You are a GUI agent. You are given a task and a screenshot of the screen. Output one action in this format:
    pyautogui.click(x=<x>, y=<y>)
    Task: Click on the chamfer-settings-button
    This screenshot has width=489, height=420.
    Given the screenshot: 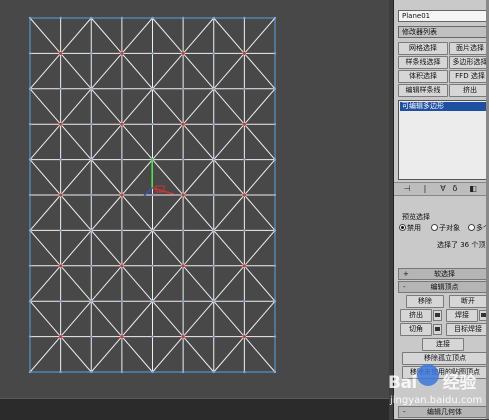 What is the action you would take?
    pyautogui.click(x=437, y=329)
    